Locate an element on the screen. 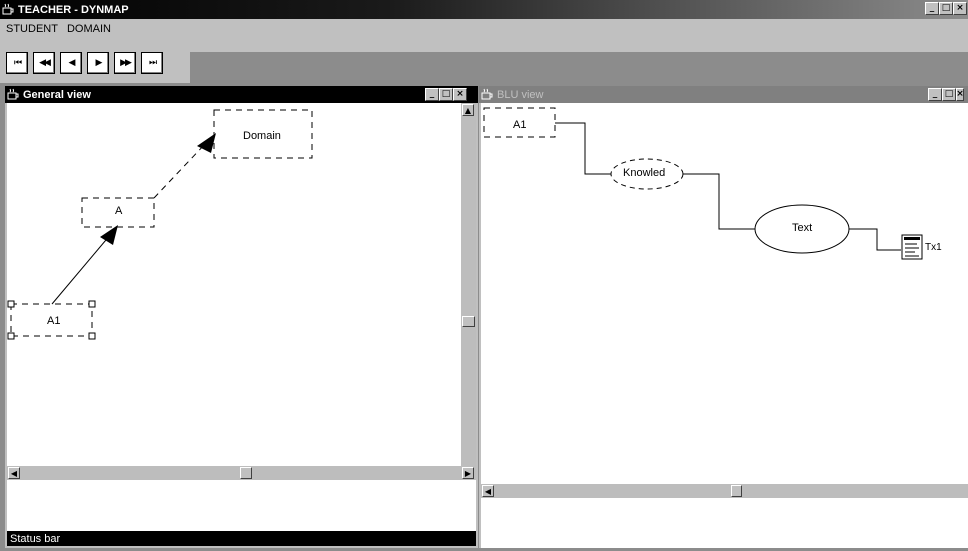 The image size is (968, 551). menu-student: STUDENT is located at coordinates (32, 29).